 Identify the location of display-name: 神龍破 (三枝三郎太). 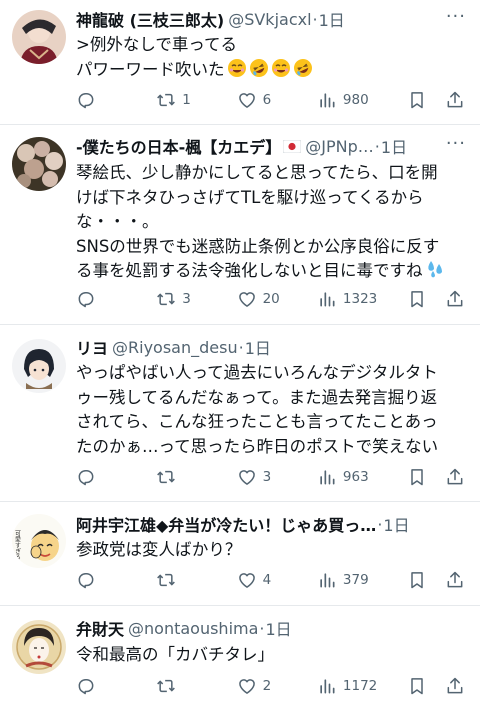
(150, 19).